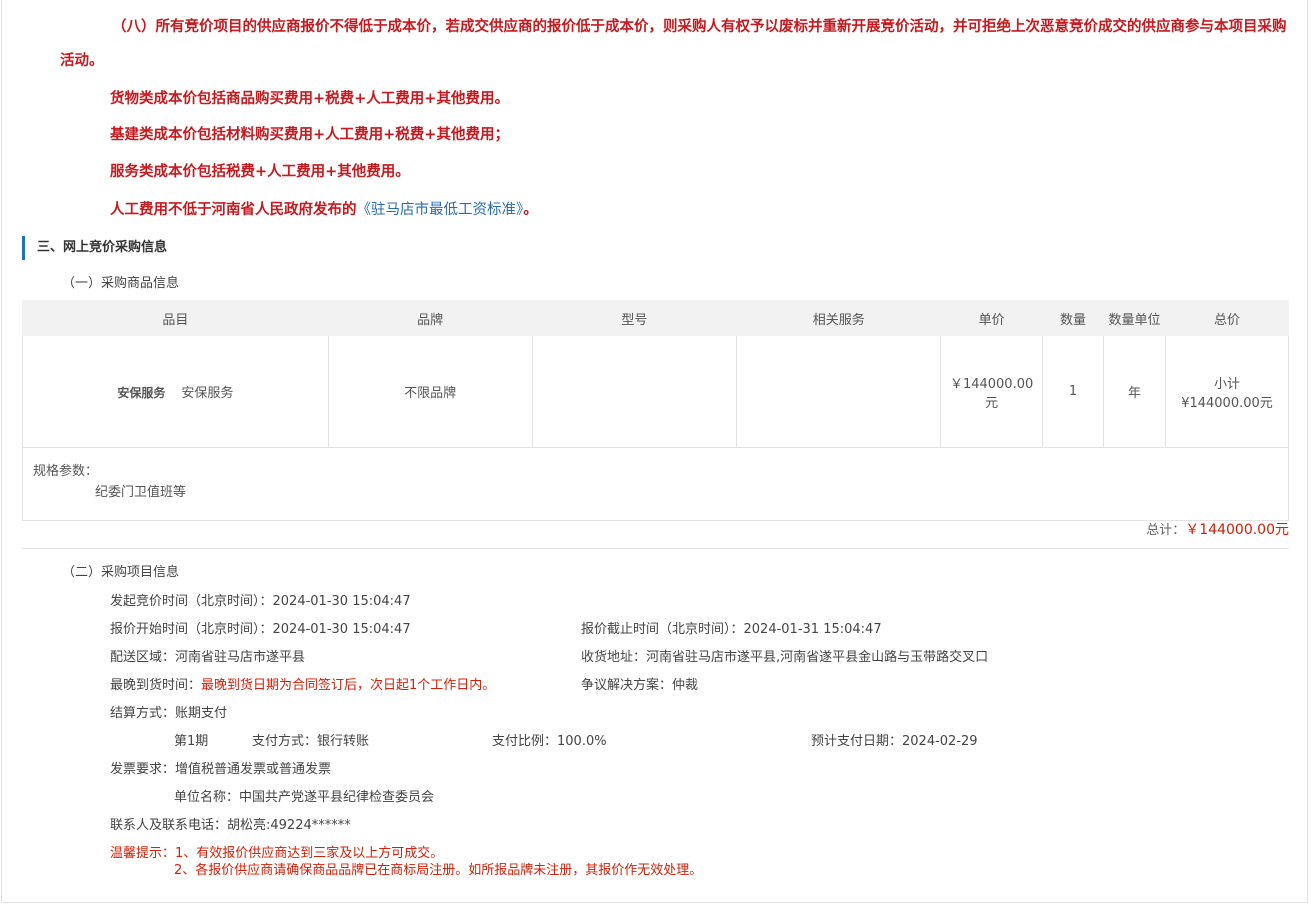 Image resolution: width=1311 pixels, height=906 pixels. Describe the element at coordinates (94, 248) in the screenshot. I see `section-title: 三、网上竞价采购信息` at that location.